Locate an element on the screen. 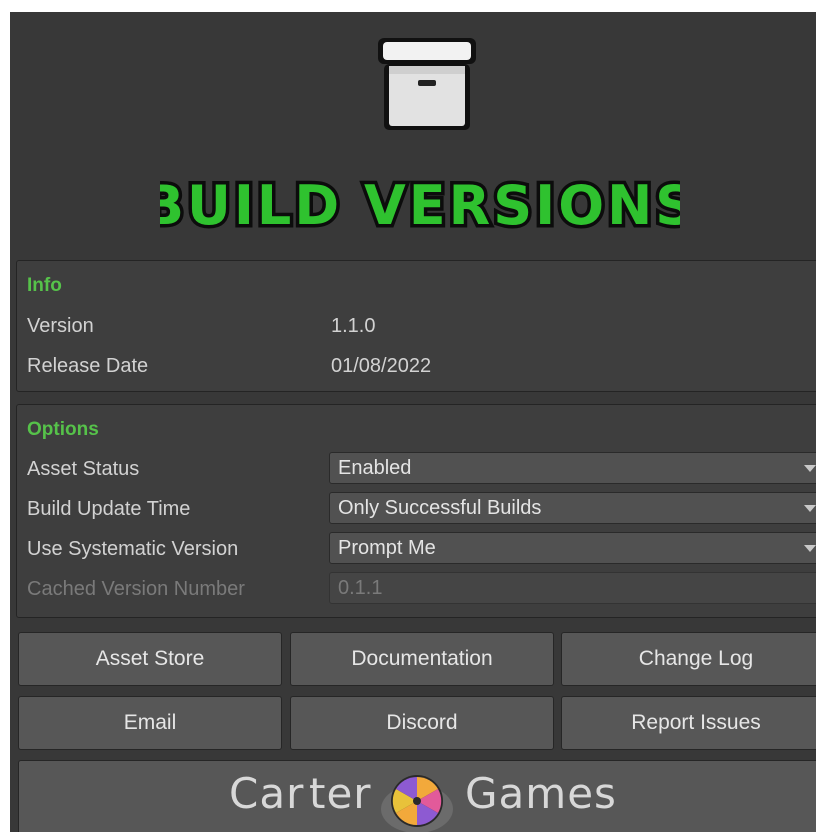 This screenshot has height=832, width=816. asset-status-value: Enabled is located at coordinates (375, 468).